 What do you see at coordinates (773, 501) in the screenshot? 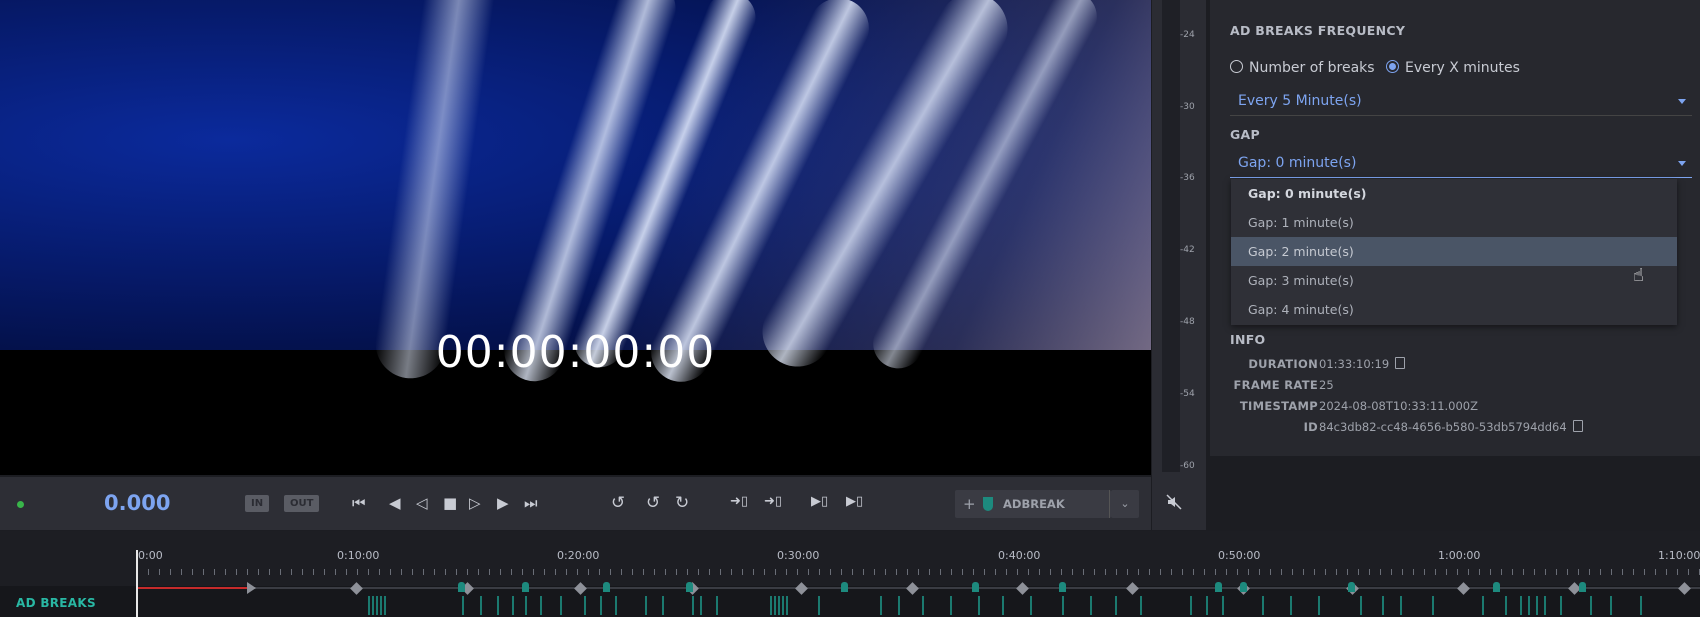
I see `go-to-out-icon: ➜▯` at bounding box center [773, 501].